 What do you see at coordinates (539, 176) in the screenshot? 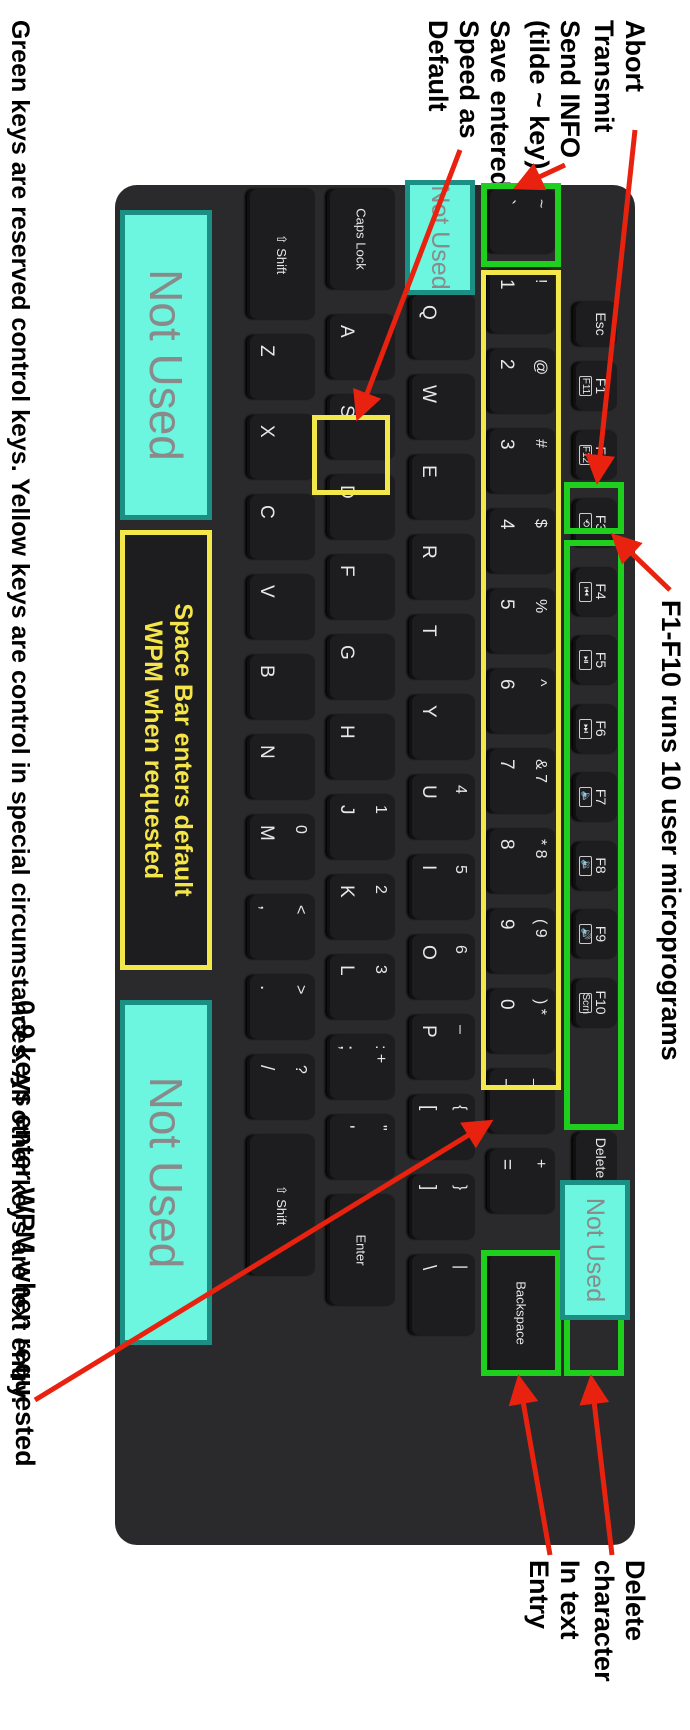
I see `arrow-send-info` at bounding box center [539, 176].